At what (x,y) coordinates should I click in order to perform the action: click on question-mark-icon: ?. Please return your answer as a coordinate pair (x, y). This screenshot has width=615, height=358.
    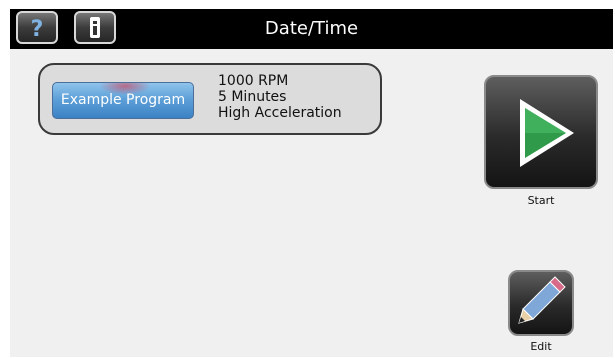
    Looking at the image, I should click on (37, 29).